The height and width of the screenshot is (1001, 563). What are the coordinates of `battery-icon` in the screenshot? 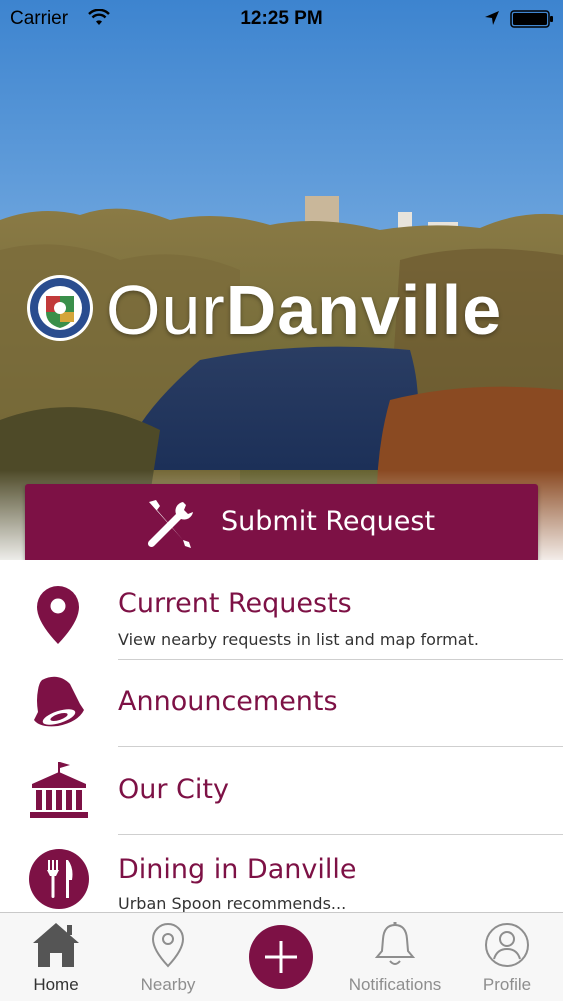 It's located at (532, 22).